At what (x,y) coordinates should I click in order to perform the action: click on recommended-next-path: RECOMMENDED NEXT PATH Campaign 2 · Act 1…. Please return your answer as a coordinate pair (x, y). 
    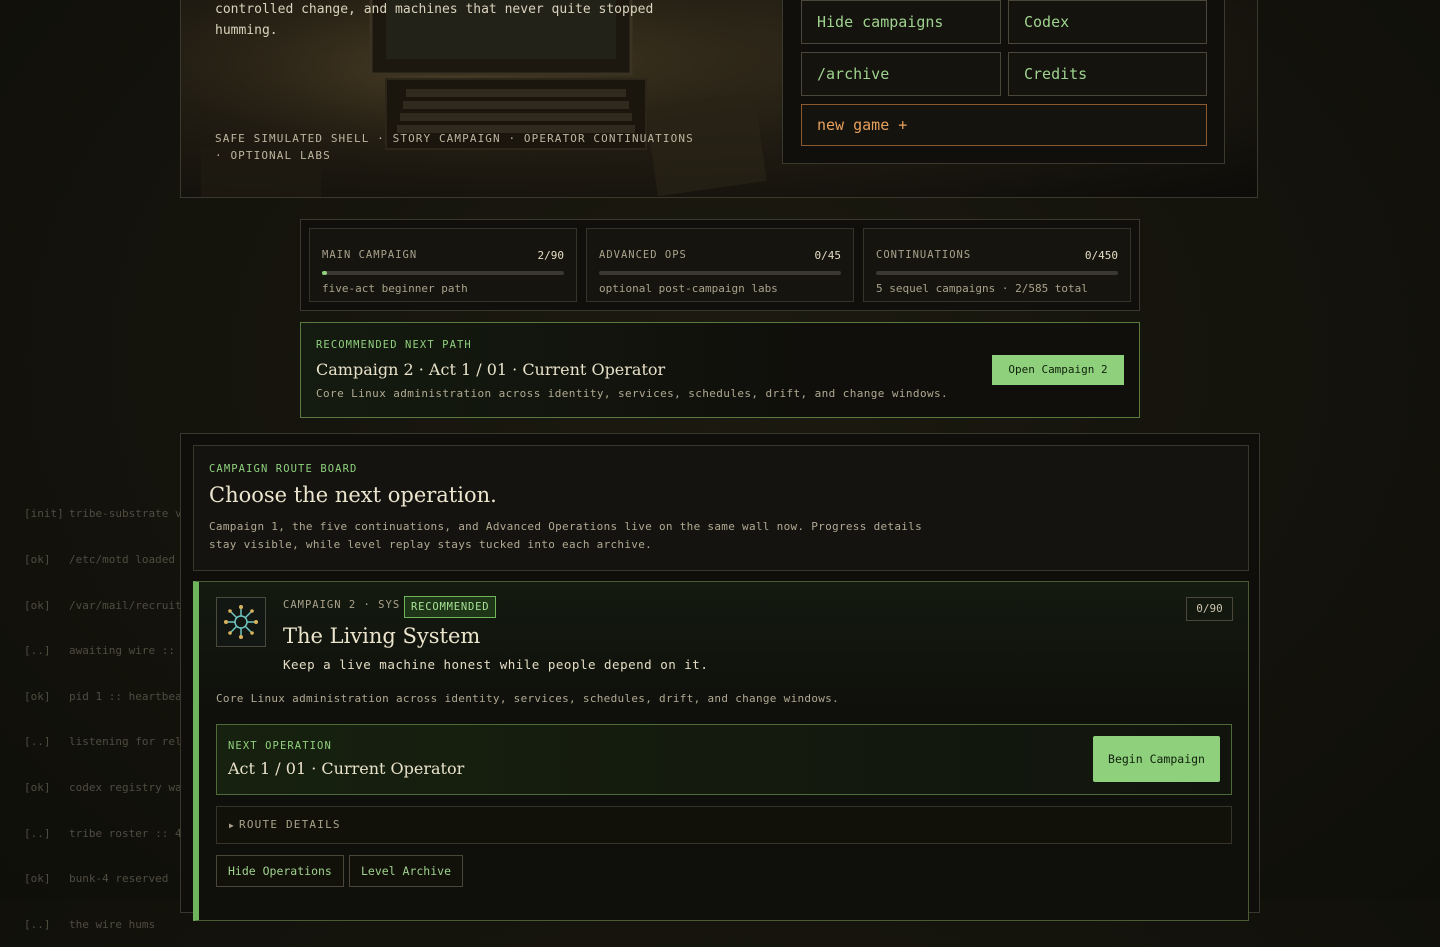
    Looking at the image, I should click on (720, 370).